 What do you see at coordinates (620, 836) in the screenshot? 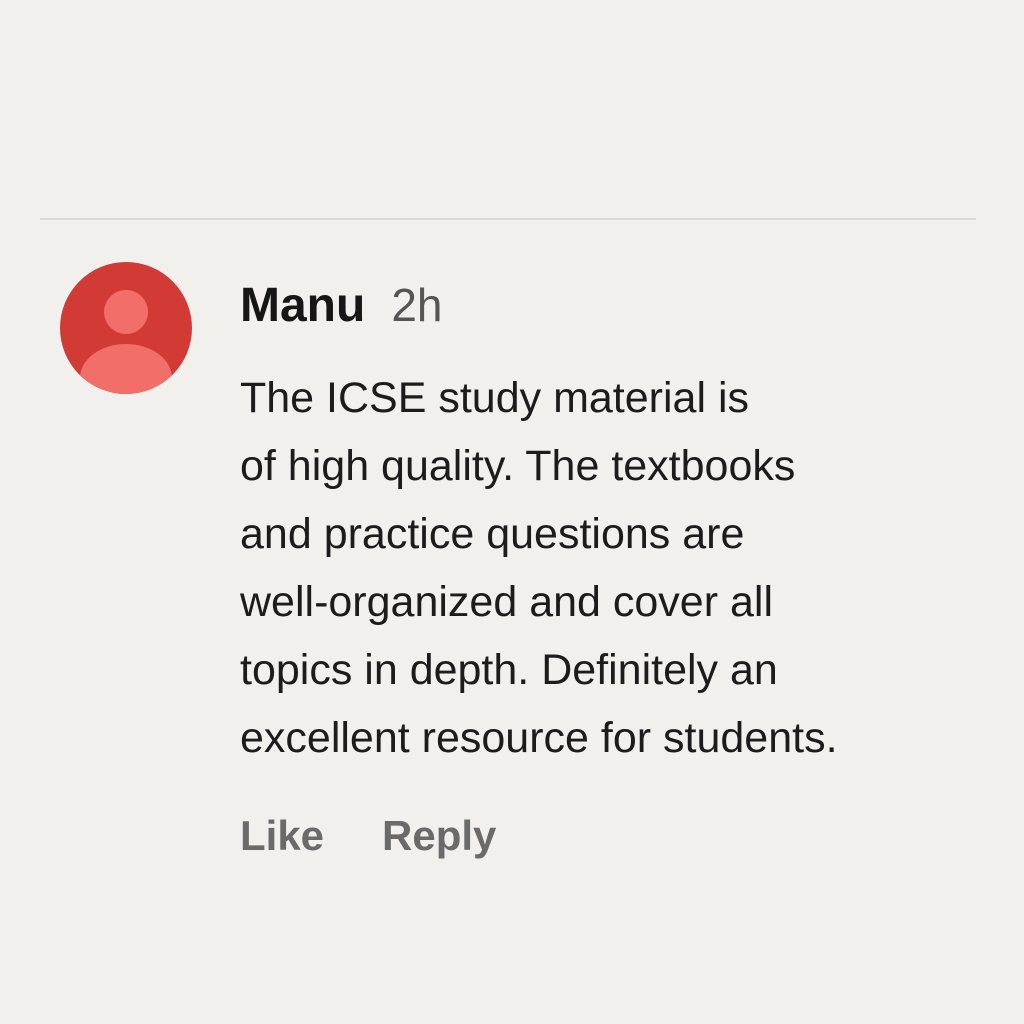
I see `comment-actions: Like Reply` at bounding box center [620, 836].